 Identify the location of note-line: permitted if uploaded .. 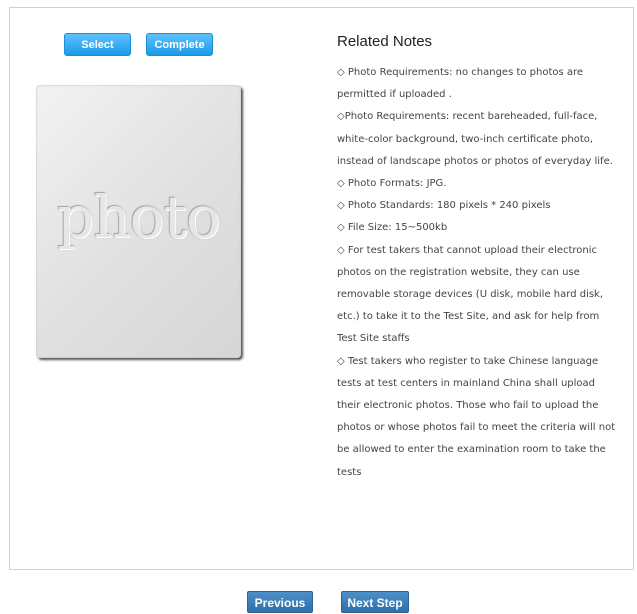
(394, 95).